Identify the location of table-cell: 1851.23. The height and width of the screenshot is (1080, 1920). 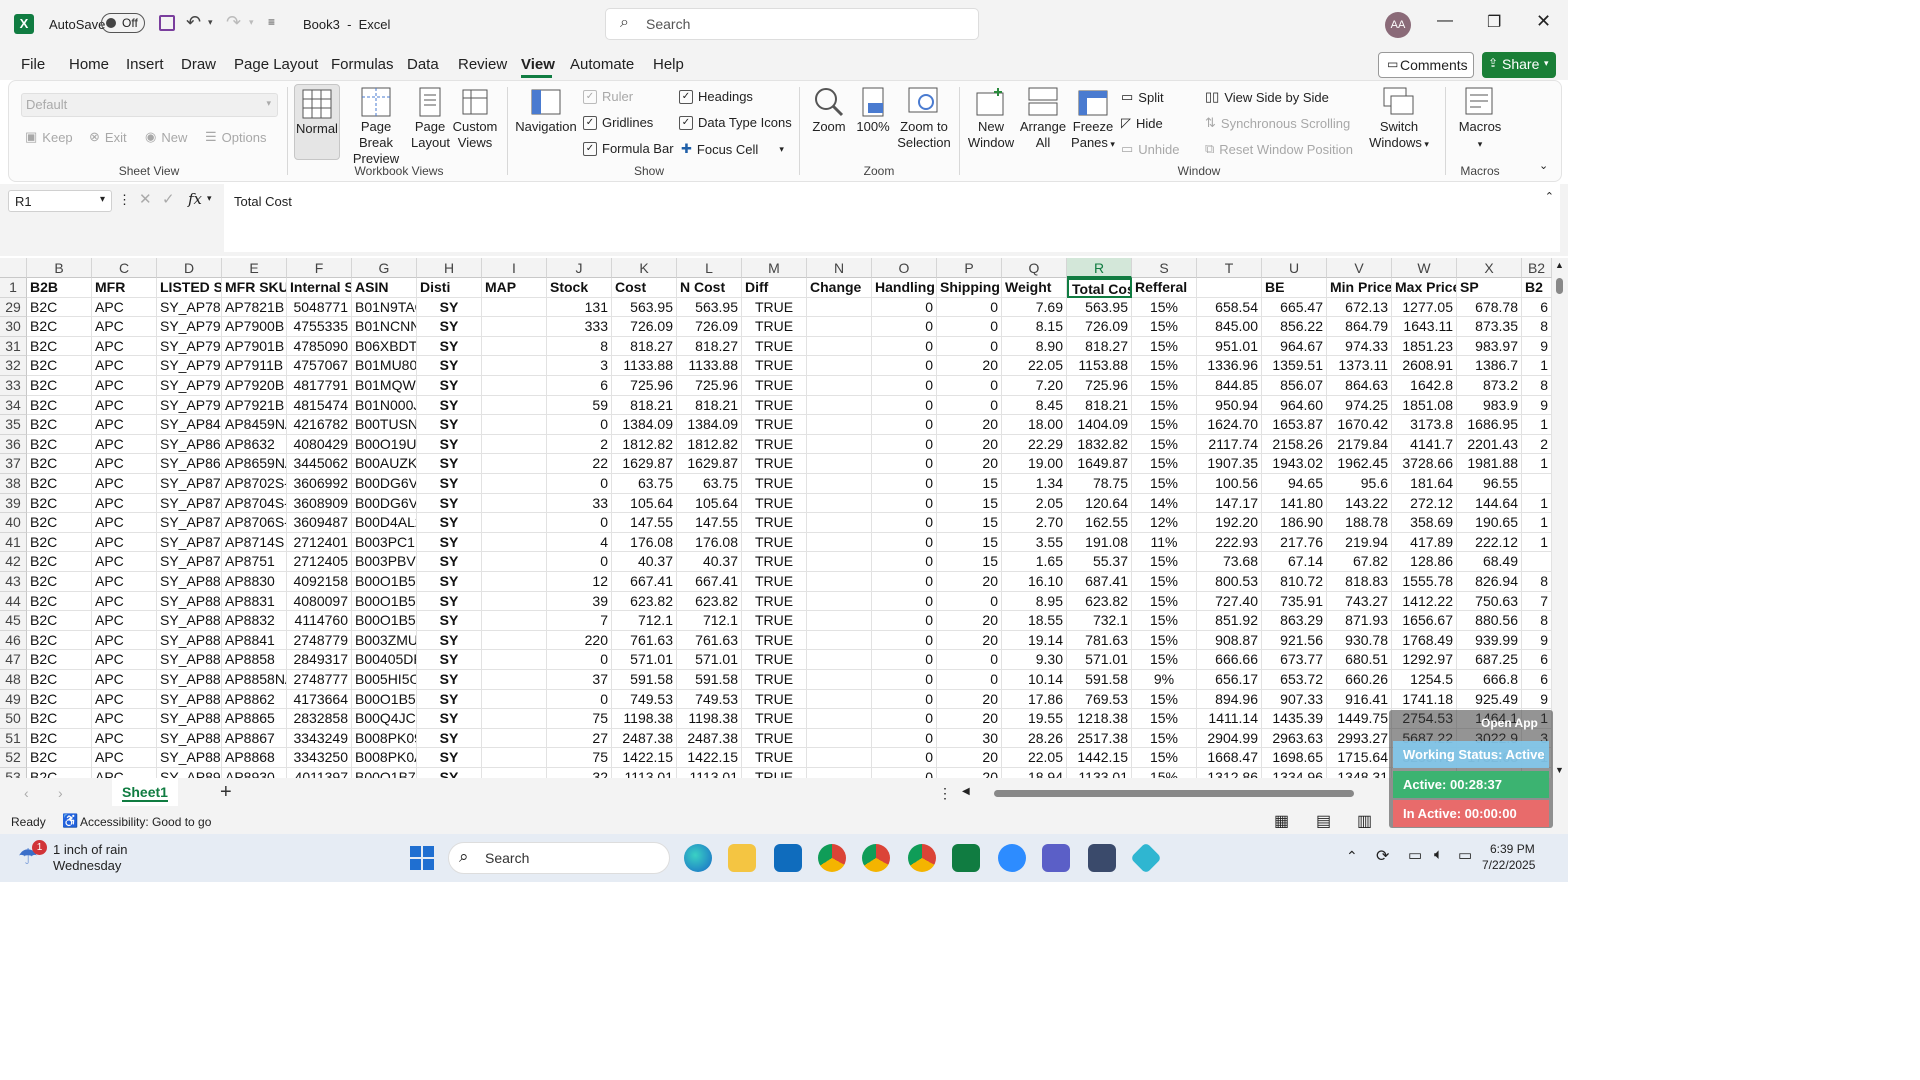
(1424, 346).